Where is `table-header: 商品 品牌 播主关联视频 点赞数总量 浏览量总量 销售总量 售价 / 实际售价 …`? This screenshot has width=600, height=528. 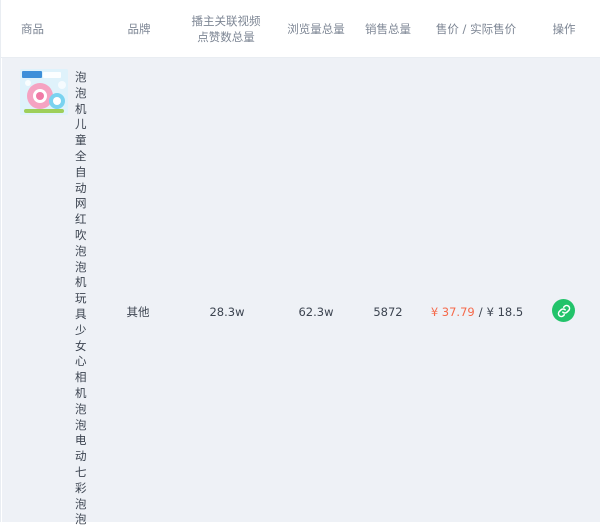
table-header: 商品 品牌 播主关联视频 点赞数总量 浏览量总量 销售总量 售价 / 实际售价 … is located at coordinates (300, 29).